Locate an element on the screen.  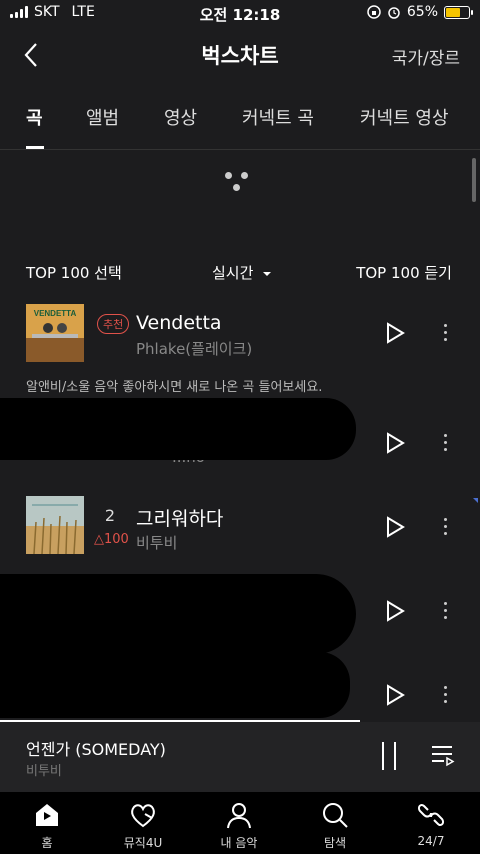
period-label: 실시간 is located at coordinates (233, 273).